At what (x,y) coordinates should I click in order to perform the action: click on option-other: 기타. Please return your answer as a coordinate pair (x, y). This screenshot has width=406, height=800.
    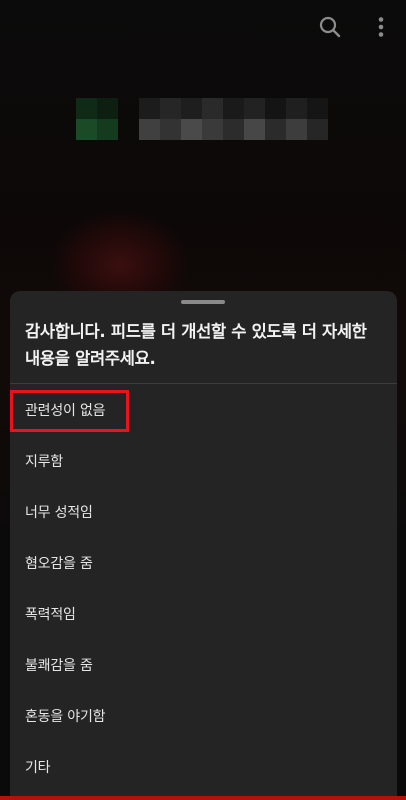
    Looking at the image, I should click on (203, 768).